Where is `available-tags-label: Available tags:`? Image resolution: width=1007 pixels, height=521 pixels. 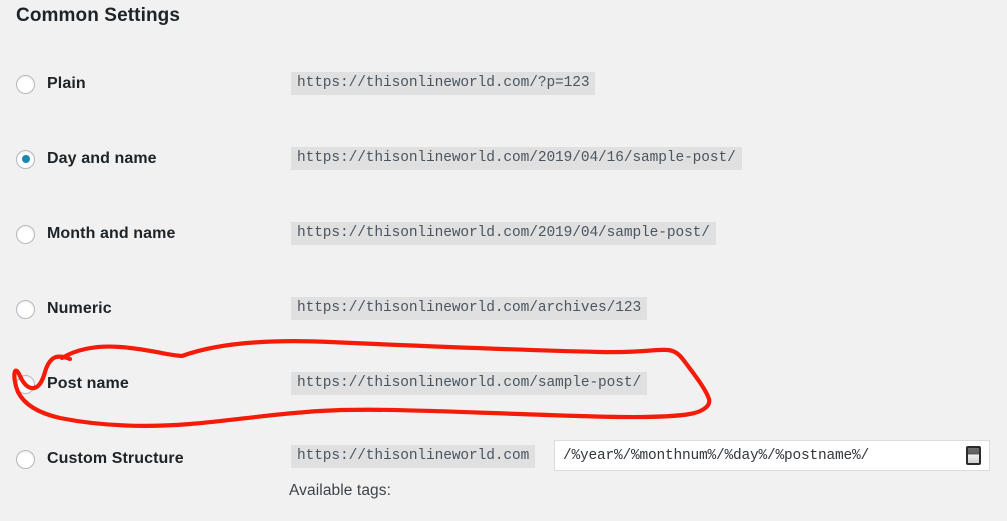 available-tags-label: Available tags: is located at coordinates (340, 490).